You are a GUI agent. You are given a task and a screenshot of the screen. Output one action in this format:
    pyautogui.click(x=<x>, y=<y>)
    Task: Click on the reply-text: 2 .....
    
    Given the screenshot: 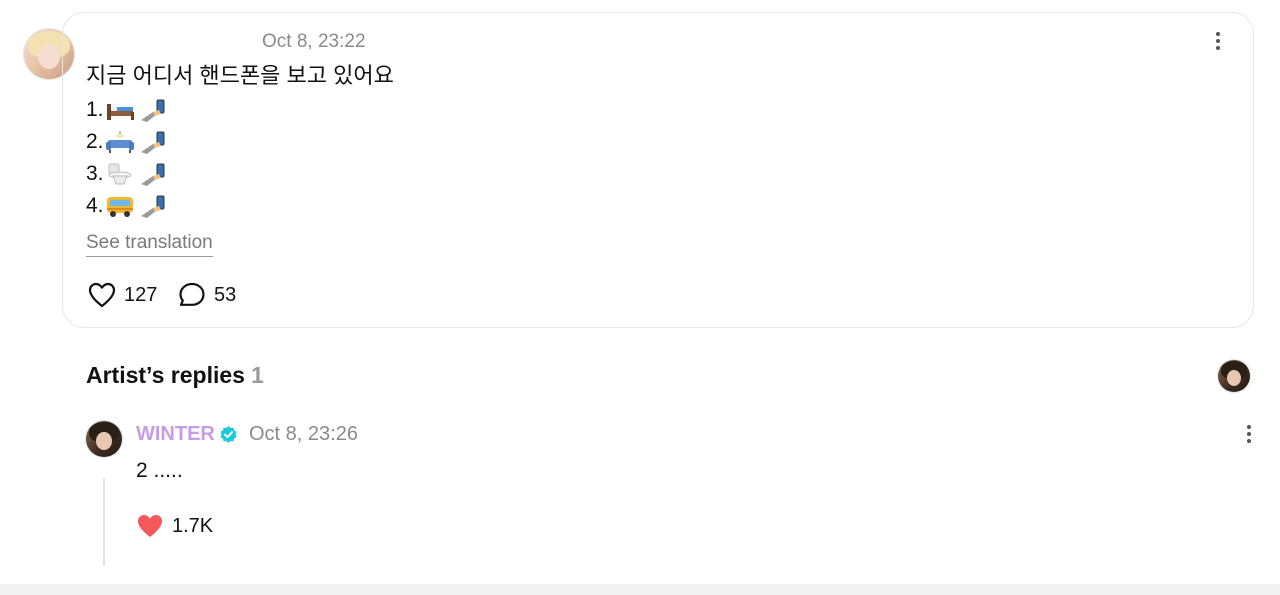 What is the action you would take?
    pyautogui.click(x=159, y=470)
    